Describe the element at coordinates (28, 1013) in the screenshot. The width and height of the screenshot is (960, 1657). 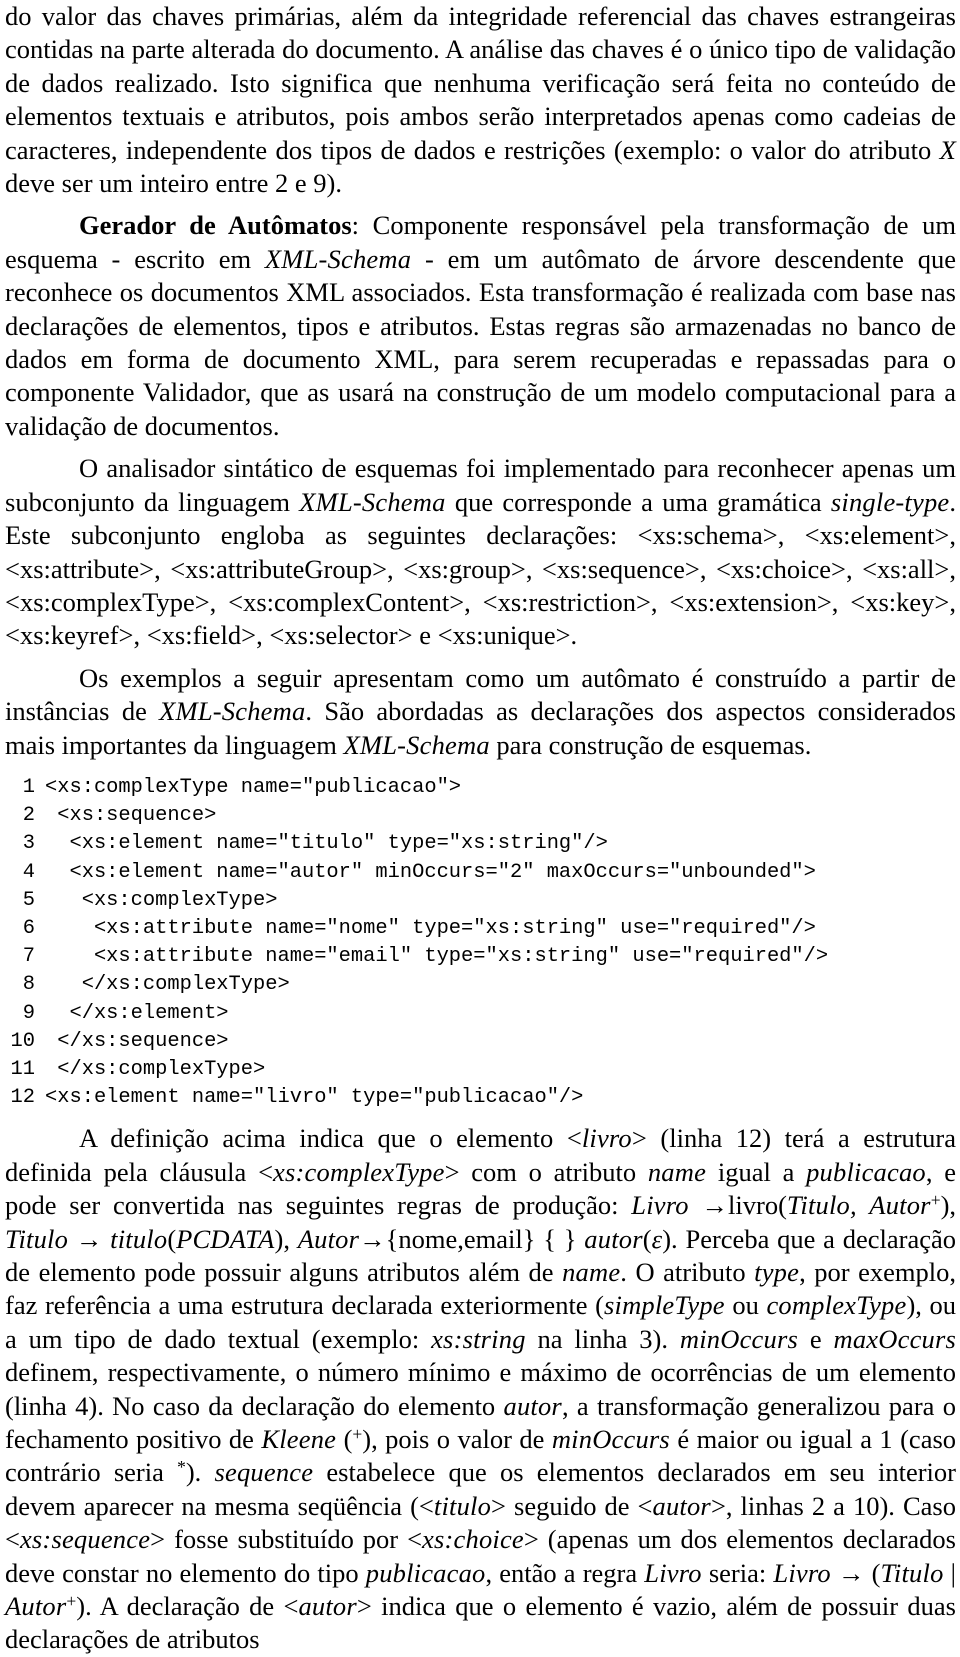
I see `code-line-number: 9` at that location.